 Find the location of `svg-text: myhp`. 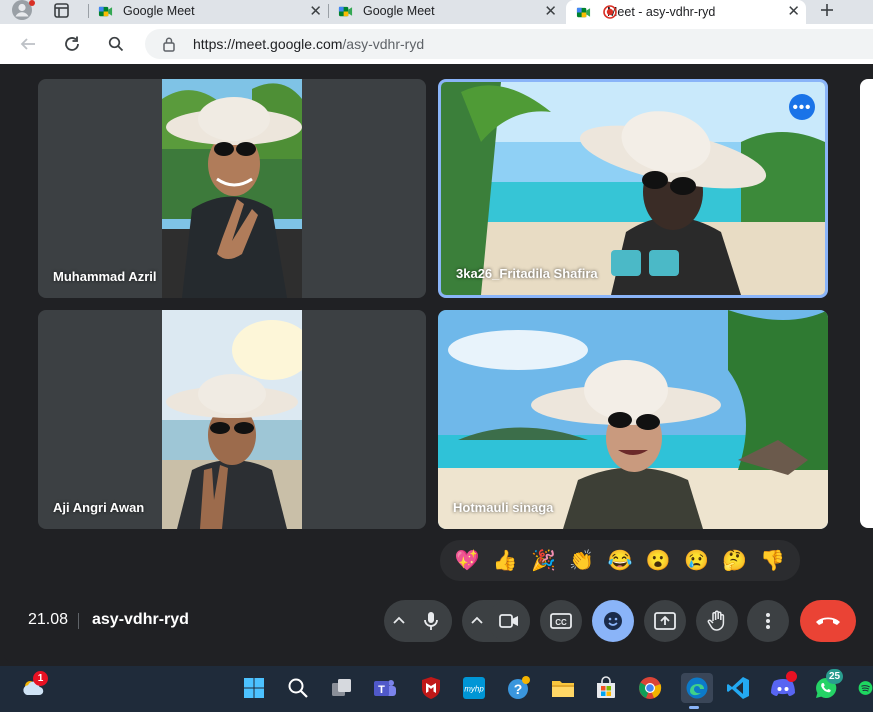

svg-text: myhp is located at coordinates (474, 689).